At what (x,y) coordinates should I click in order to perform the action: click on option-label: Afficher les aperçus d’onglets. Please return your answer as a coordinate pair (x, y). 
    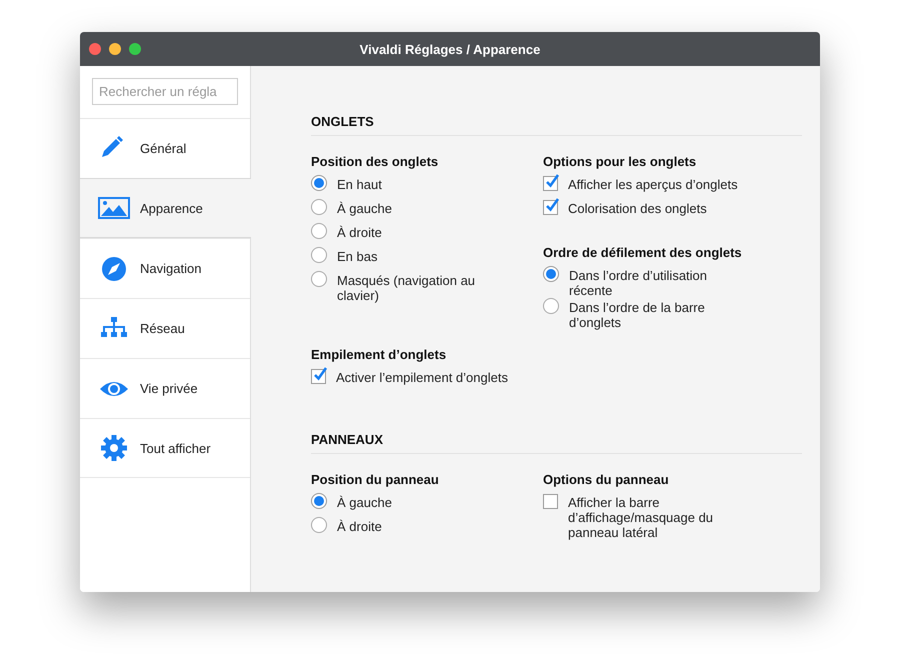
    Looking at the image, I should click on (653, 184).